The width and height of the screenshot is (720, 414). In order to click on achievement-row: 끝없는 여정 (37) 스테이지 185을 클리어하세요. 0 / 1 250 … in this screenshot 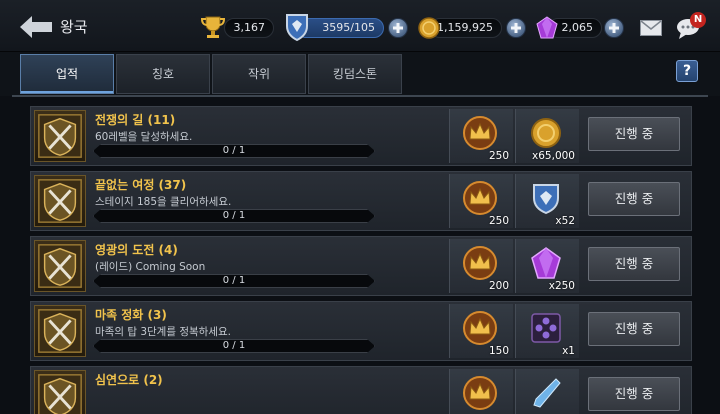, I will do `click(361, 201)`.